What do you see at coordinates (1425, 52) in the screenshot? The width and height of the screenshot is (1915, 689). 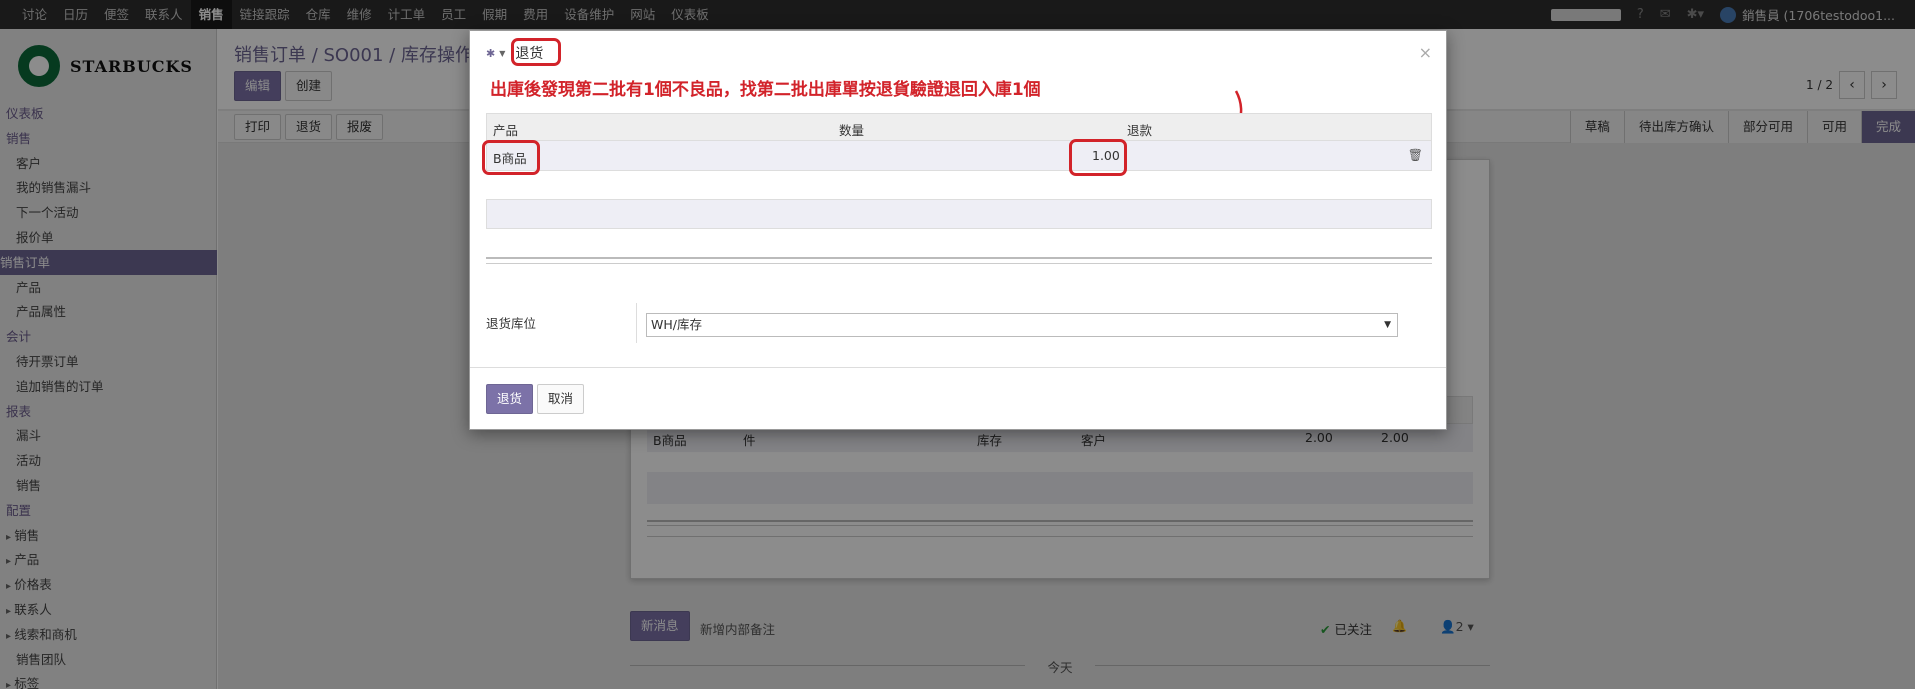 I see `close-icon: ×` at bounding box center [1425, 52].